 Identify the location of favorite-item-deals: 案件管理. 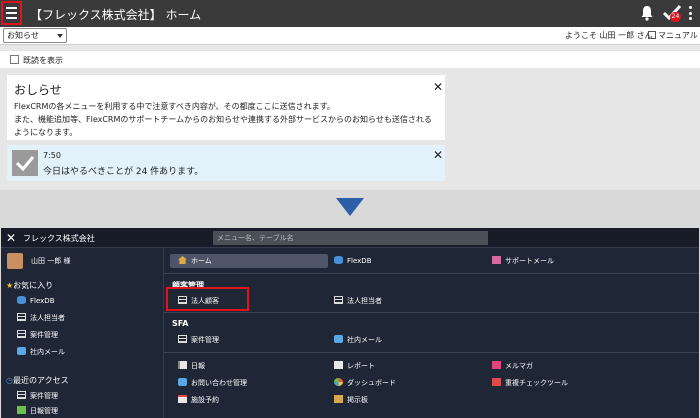
(82, 335).